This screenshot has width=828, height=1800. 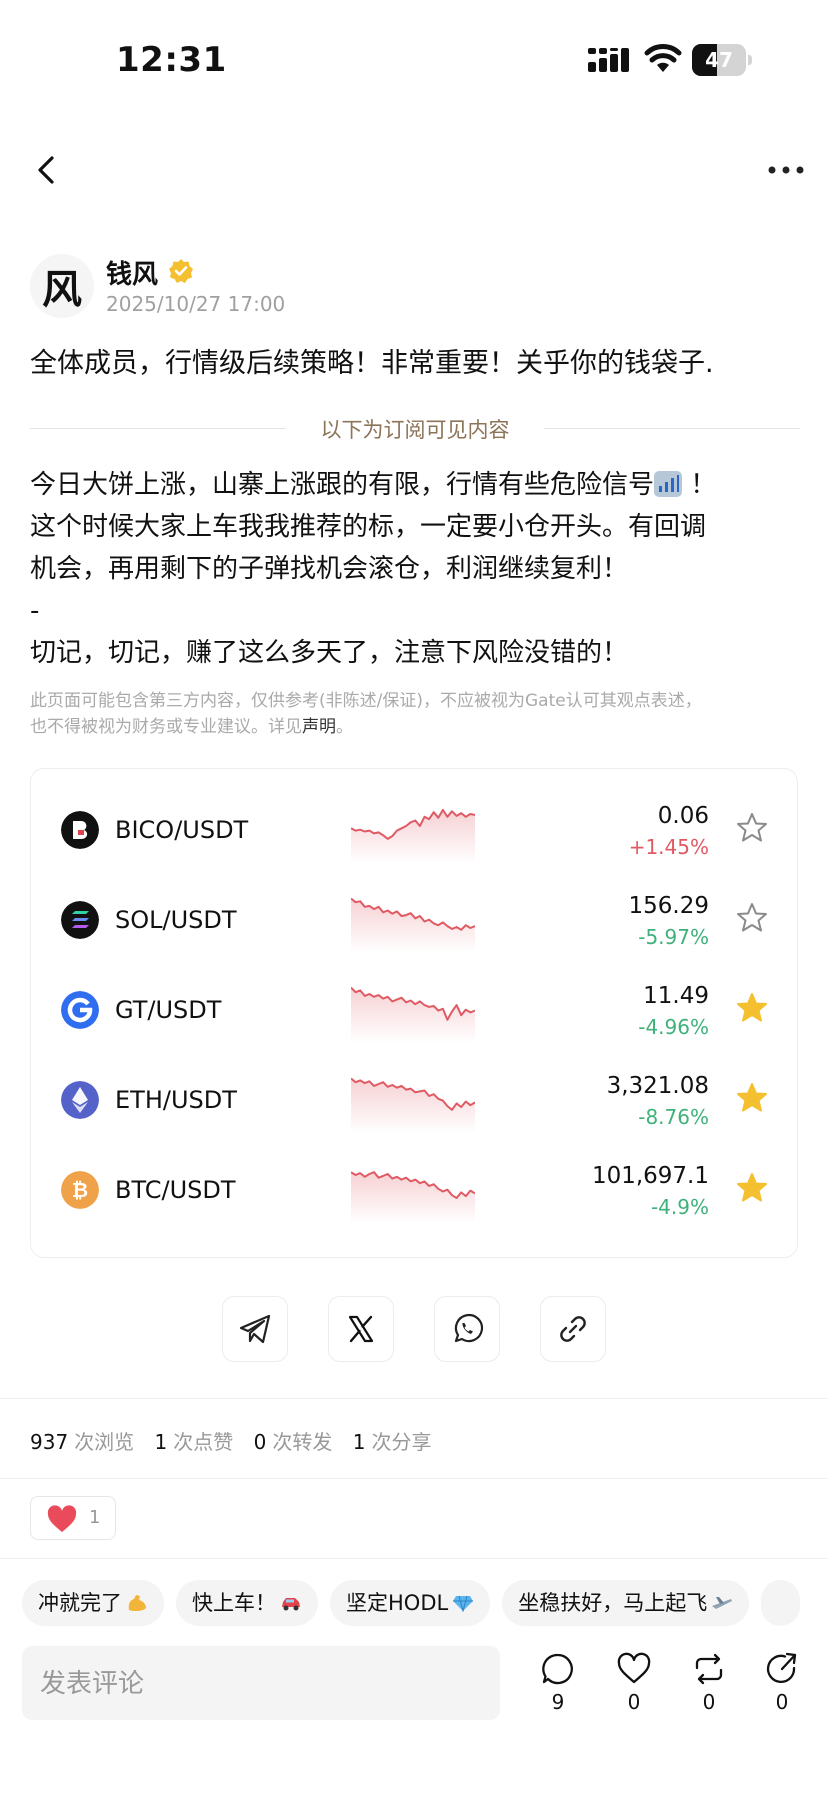 What do you see at coordinates (668, 906) in the screenshot?
I see `price: 156.29` at bounding box center [668, 906].